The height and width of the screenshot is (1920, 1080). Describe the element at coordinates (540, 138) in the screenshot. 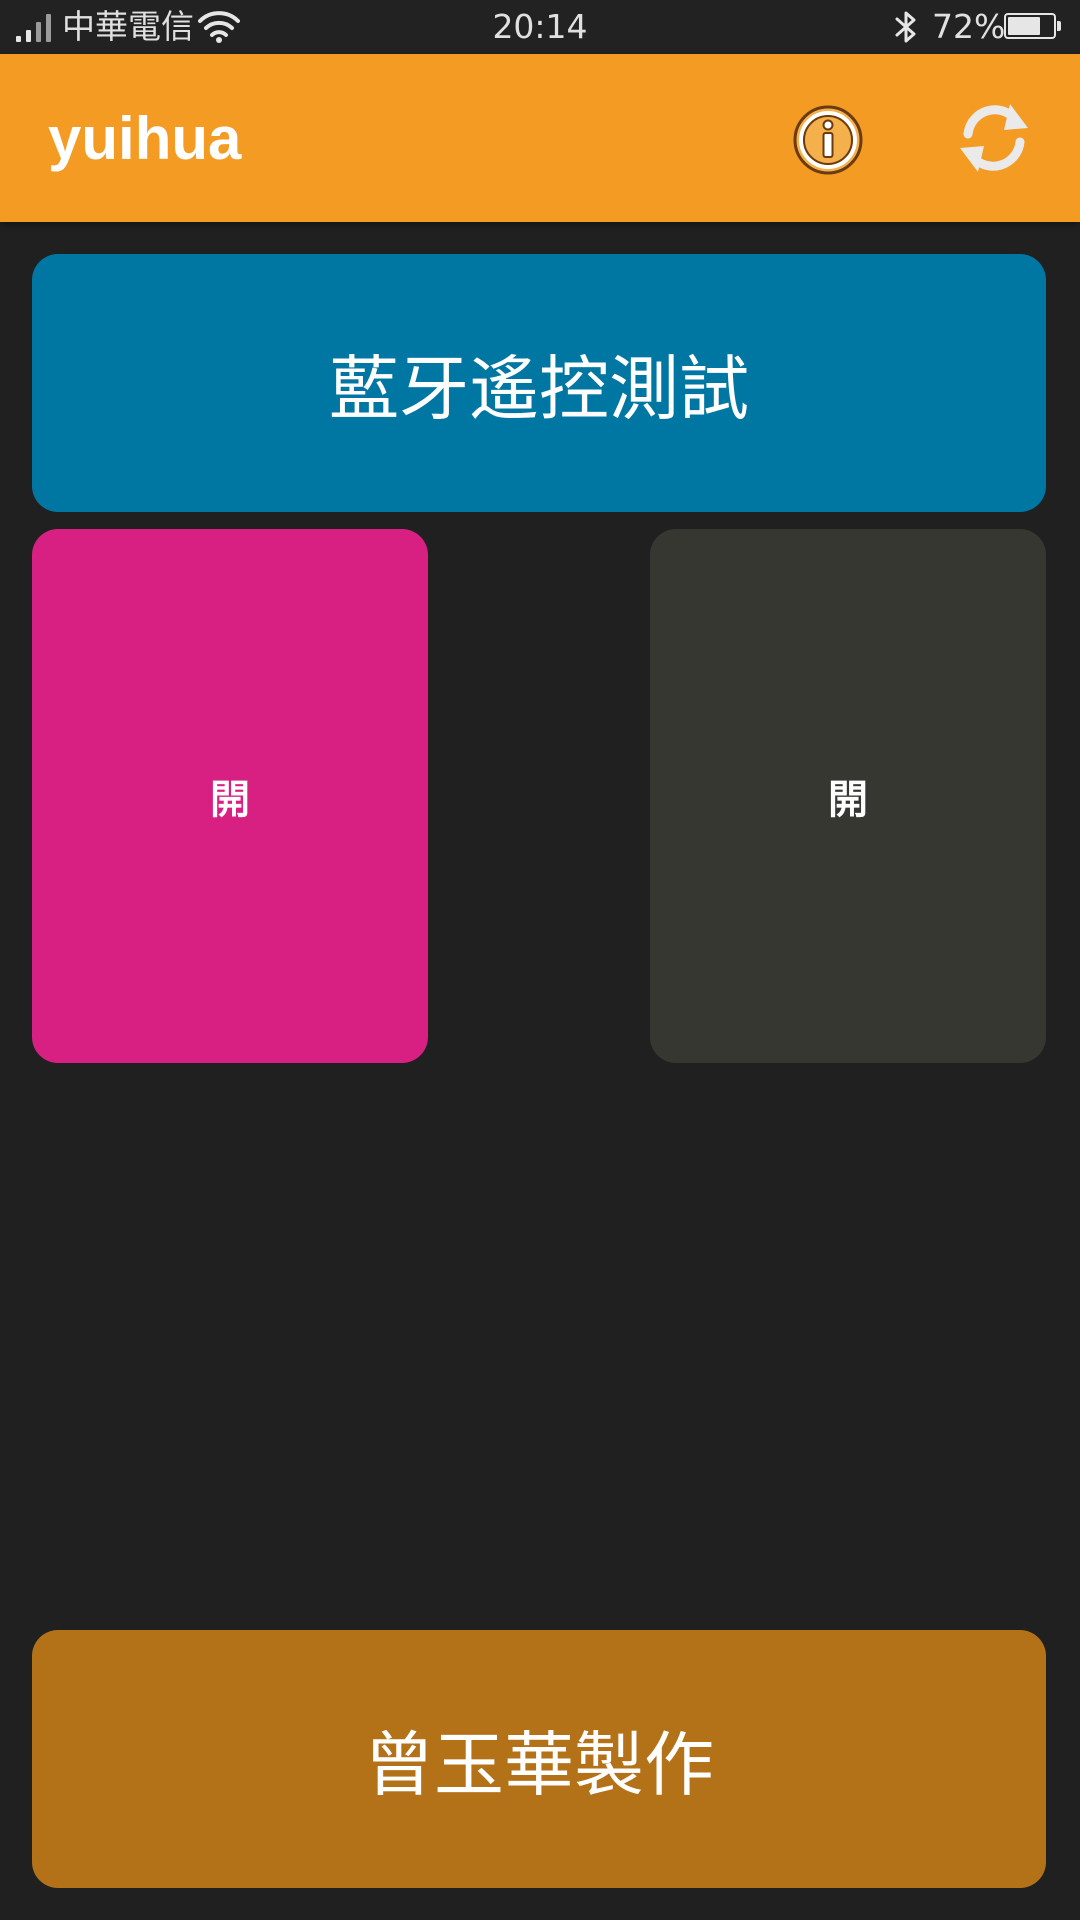

I see `app-bar: yuihua` at that location.